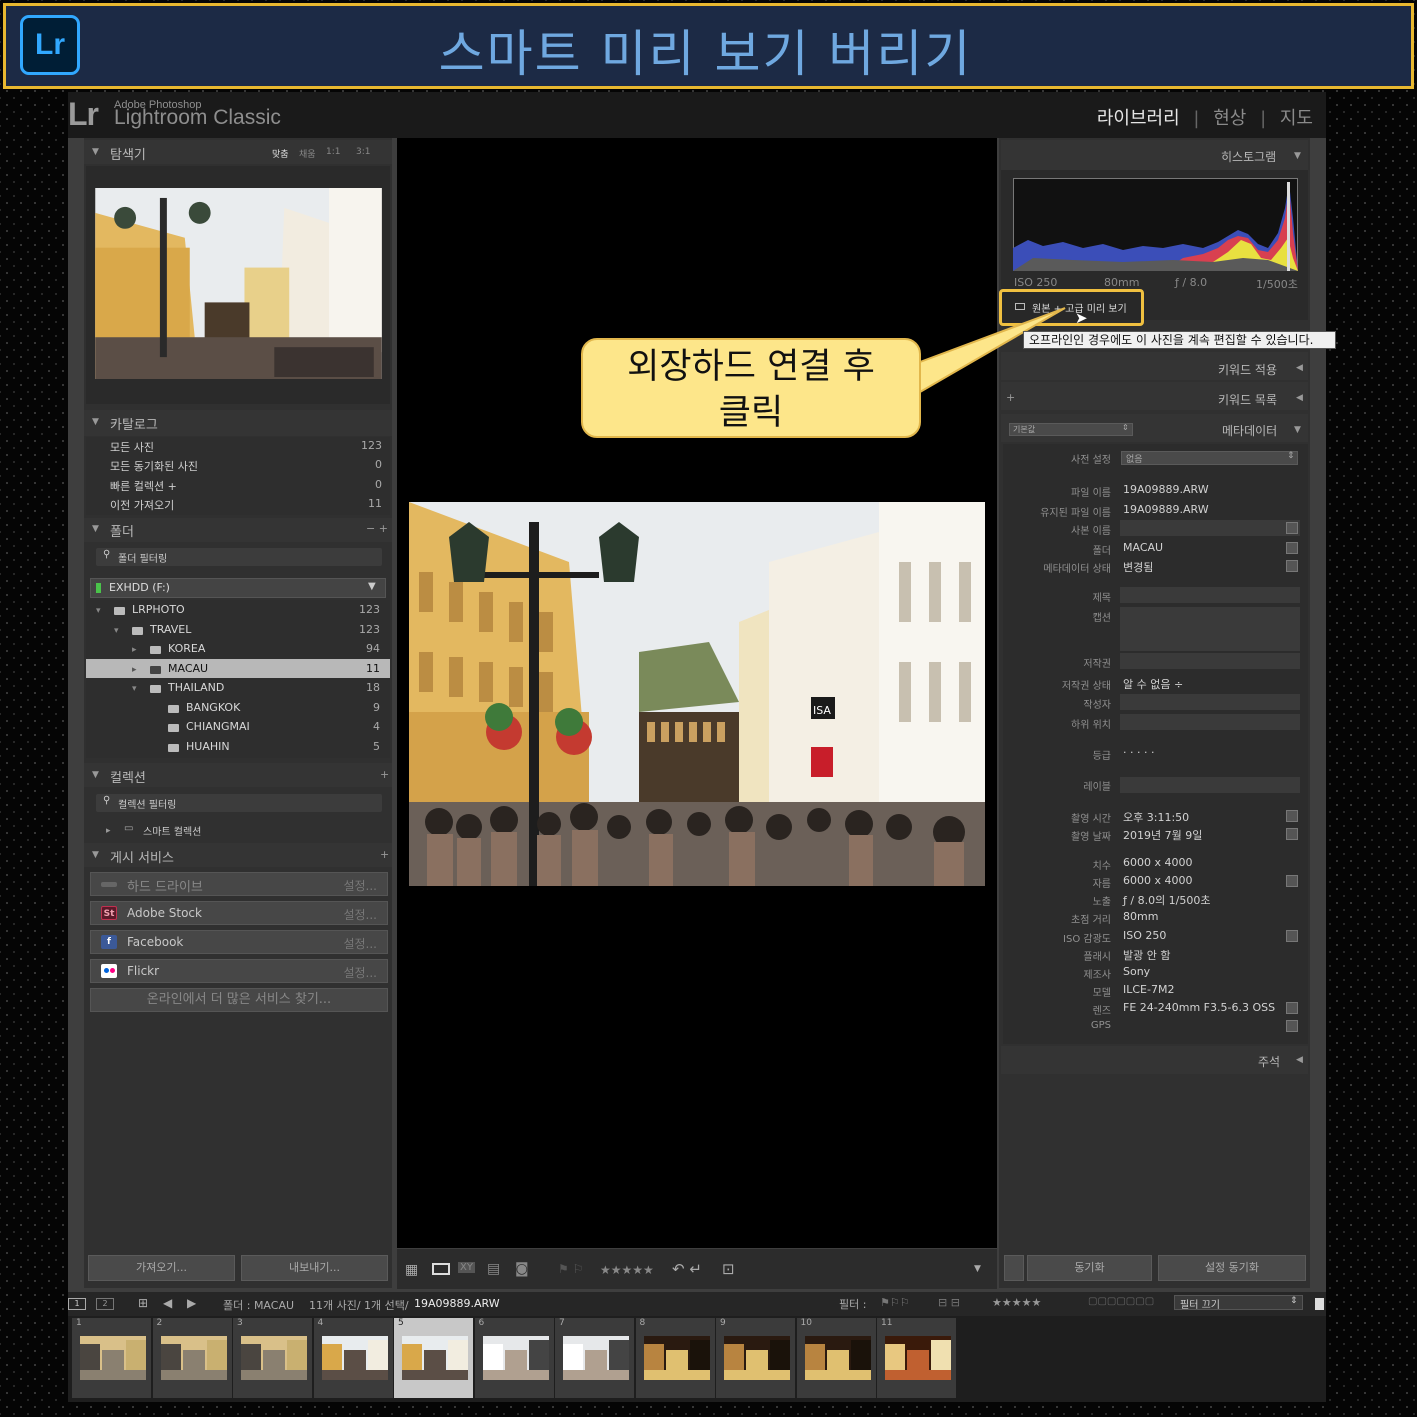 This screenshot has height=1417, width=1417. I want to click on people-view-icon: ◙, so click(522, 1269).